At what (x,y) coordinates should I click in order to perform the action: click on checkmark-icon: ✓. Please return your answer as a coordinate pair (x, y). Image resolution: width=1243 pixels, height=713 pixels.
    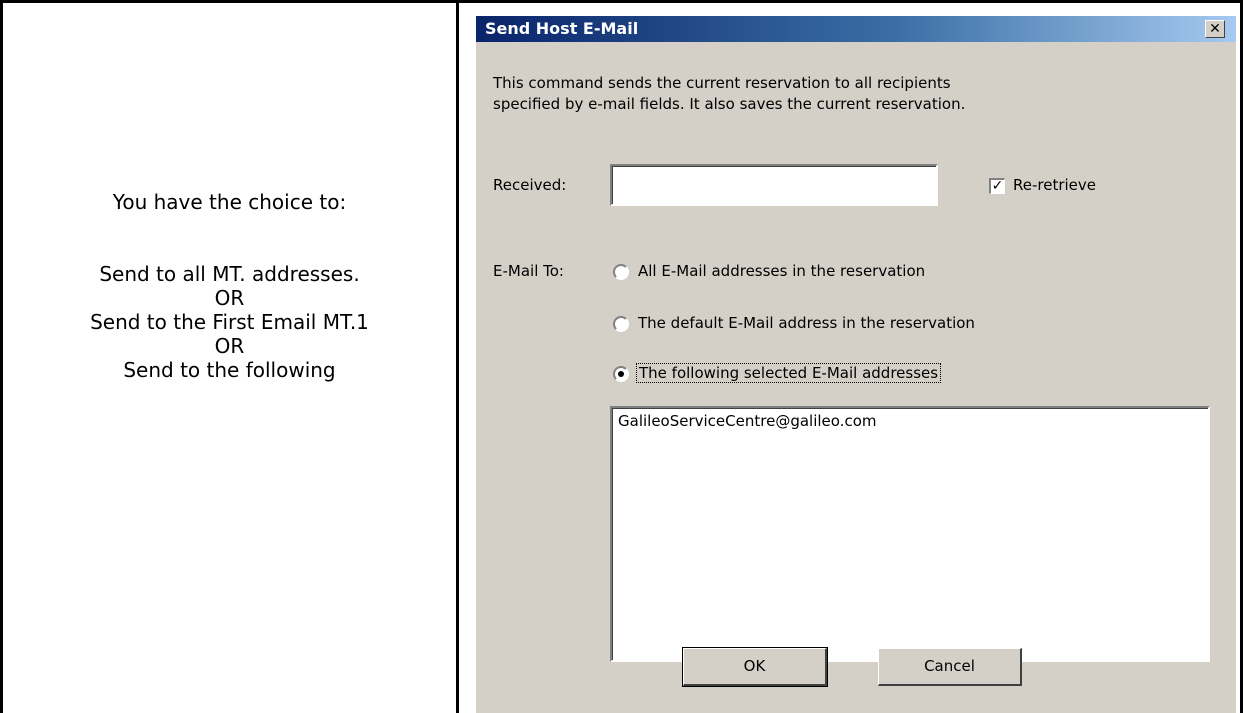
    Looking at the image, I should click on (997, 186).